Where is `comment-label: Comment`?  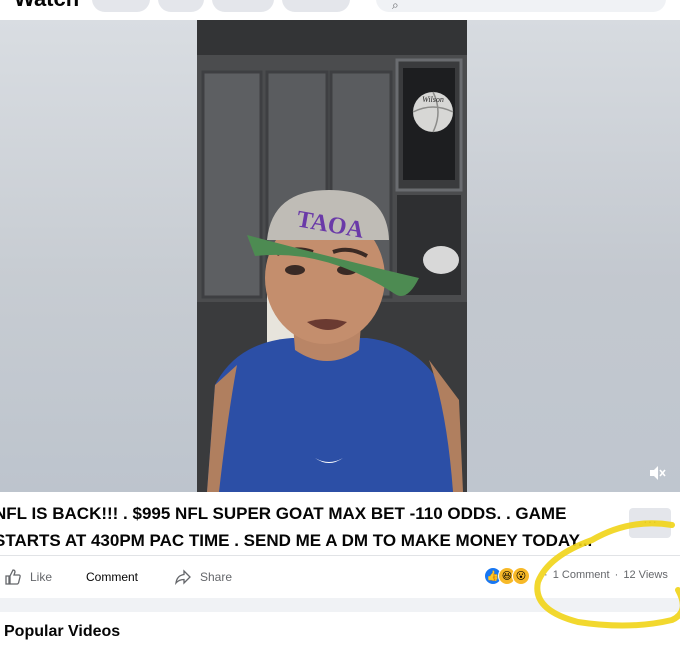 comment-label: Comment is located at coordinates (112, 577).